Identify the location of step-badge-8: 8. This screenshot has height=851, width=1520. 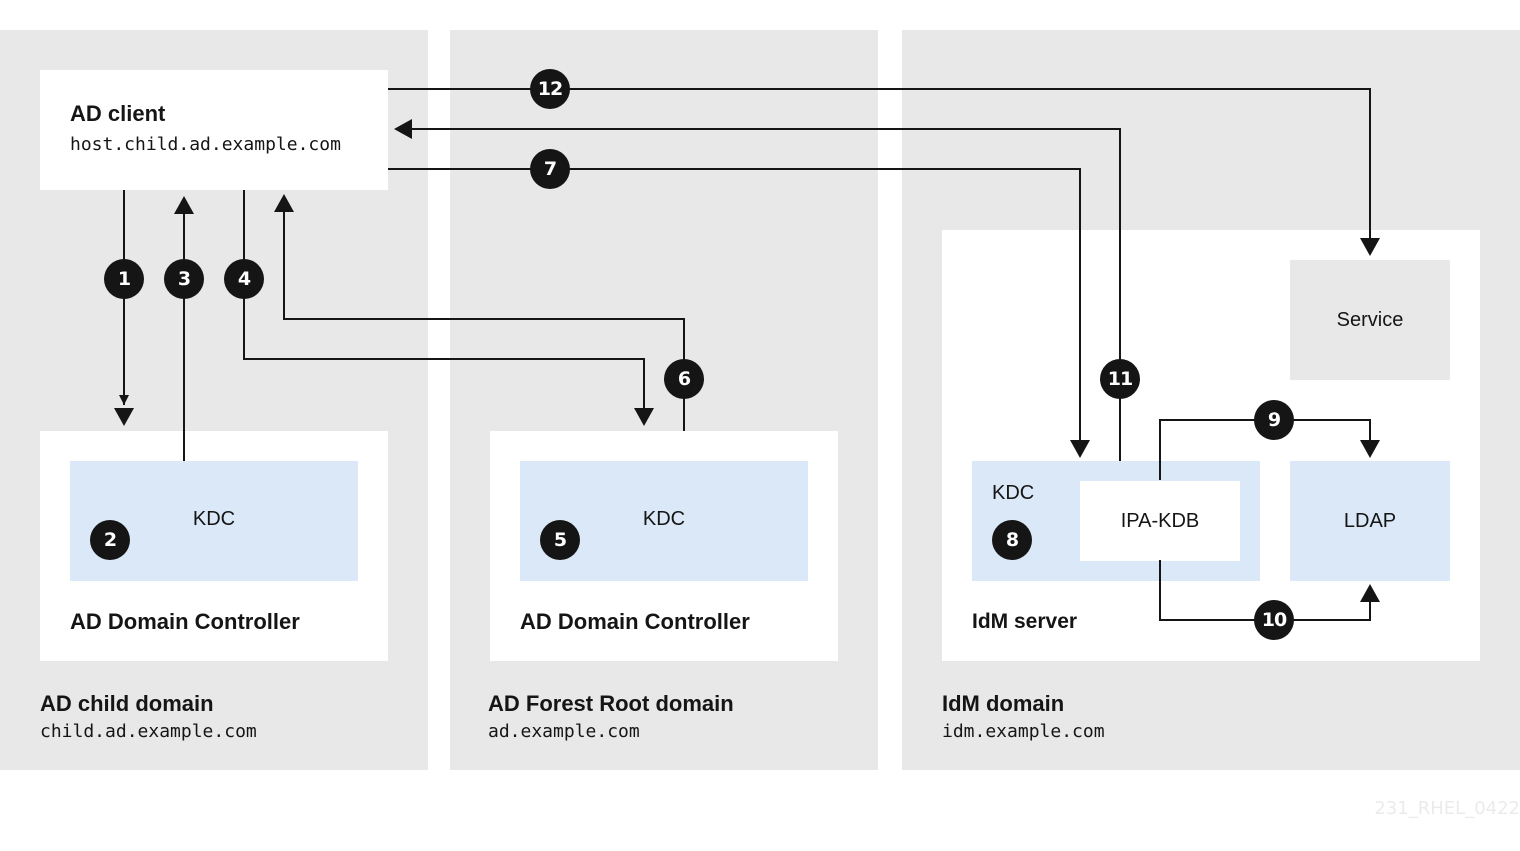
(1012, 540).